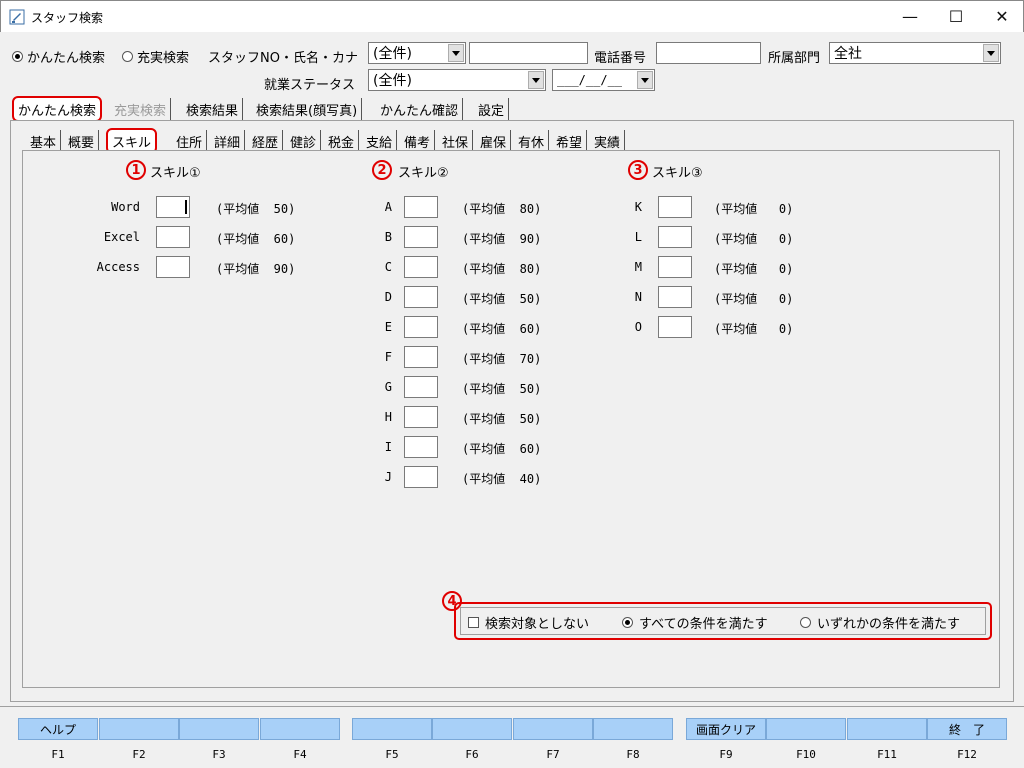 Image resolution: width=1024 pixels, height=768 pixels. Describe the element at coordinates (82, 141) in the screenshot. I see `subtab-1: 概要` at that location.